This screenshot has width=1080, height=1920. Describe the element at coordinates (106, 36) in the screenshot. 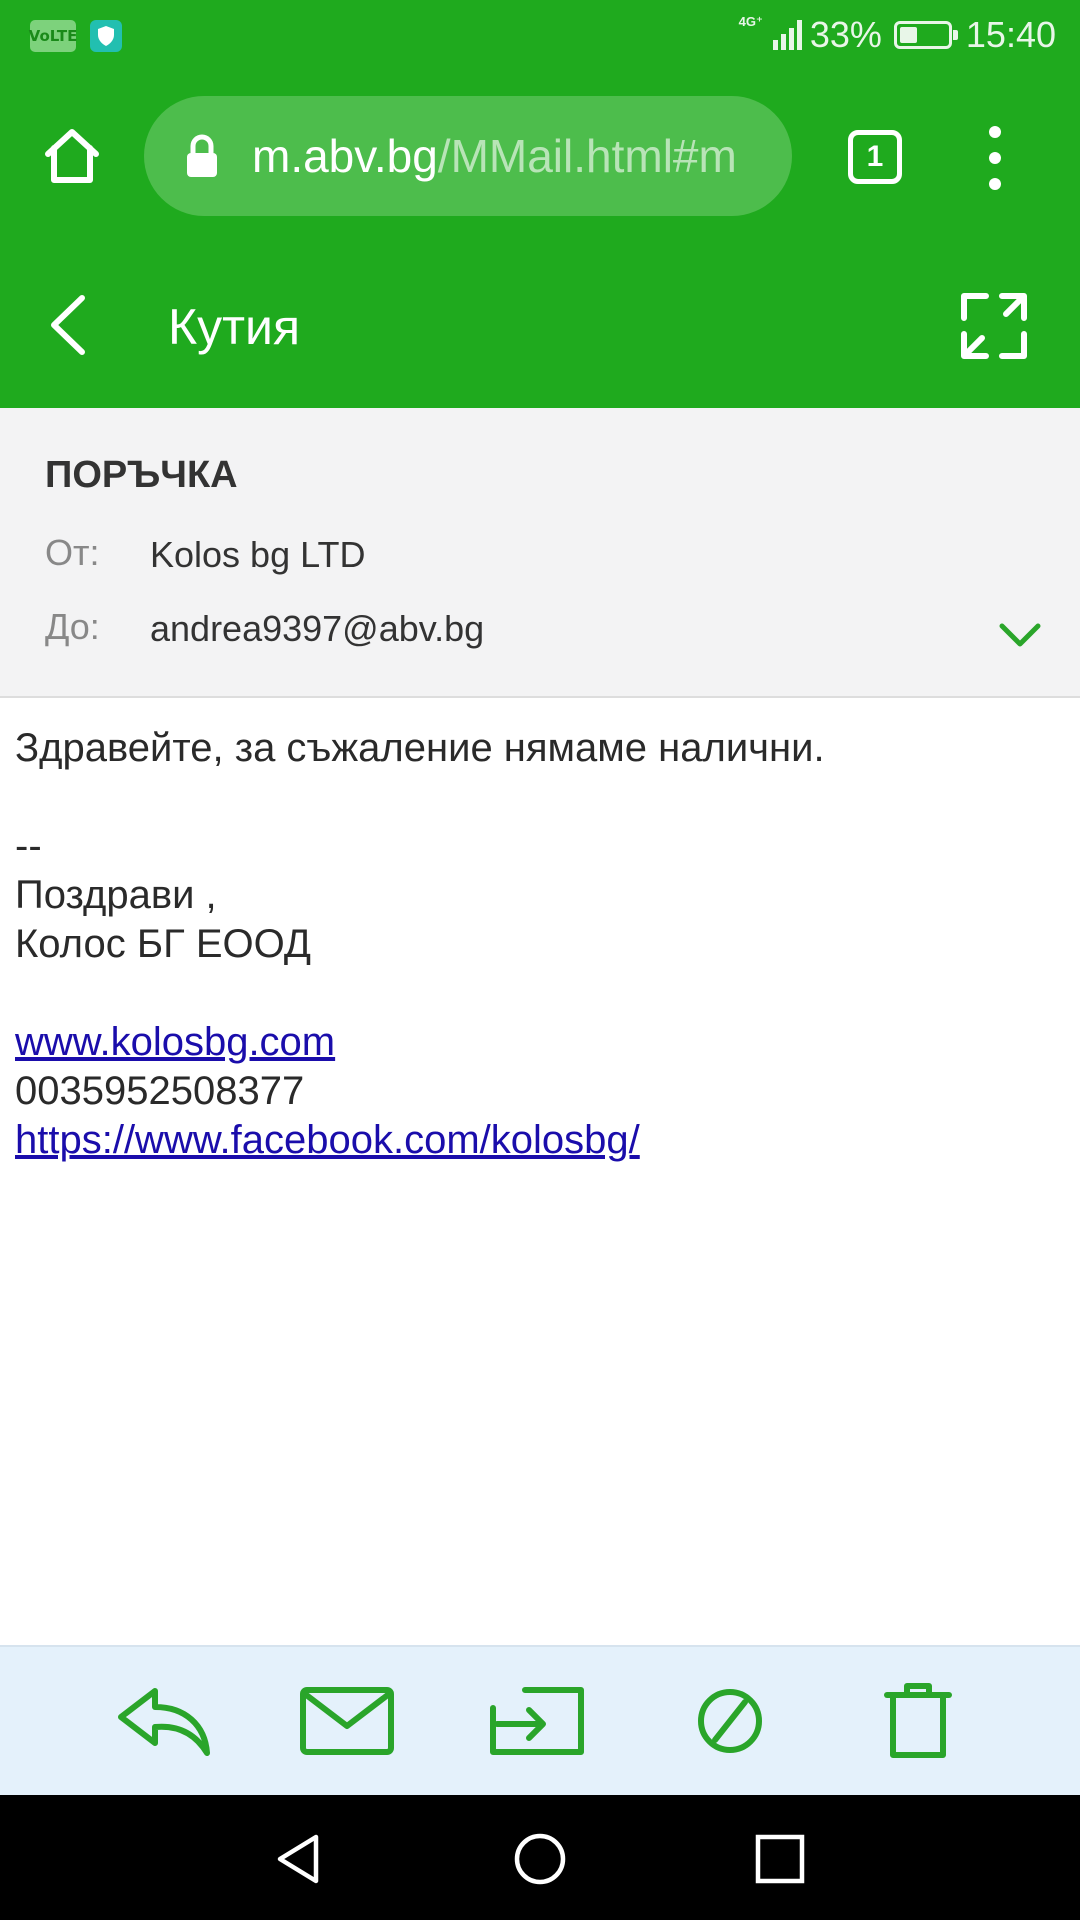

I see `security-shield-icon` at that location.